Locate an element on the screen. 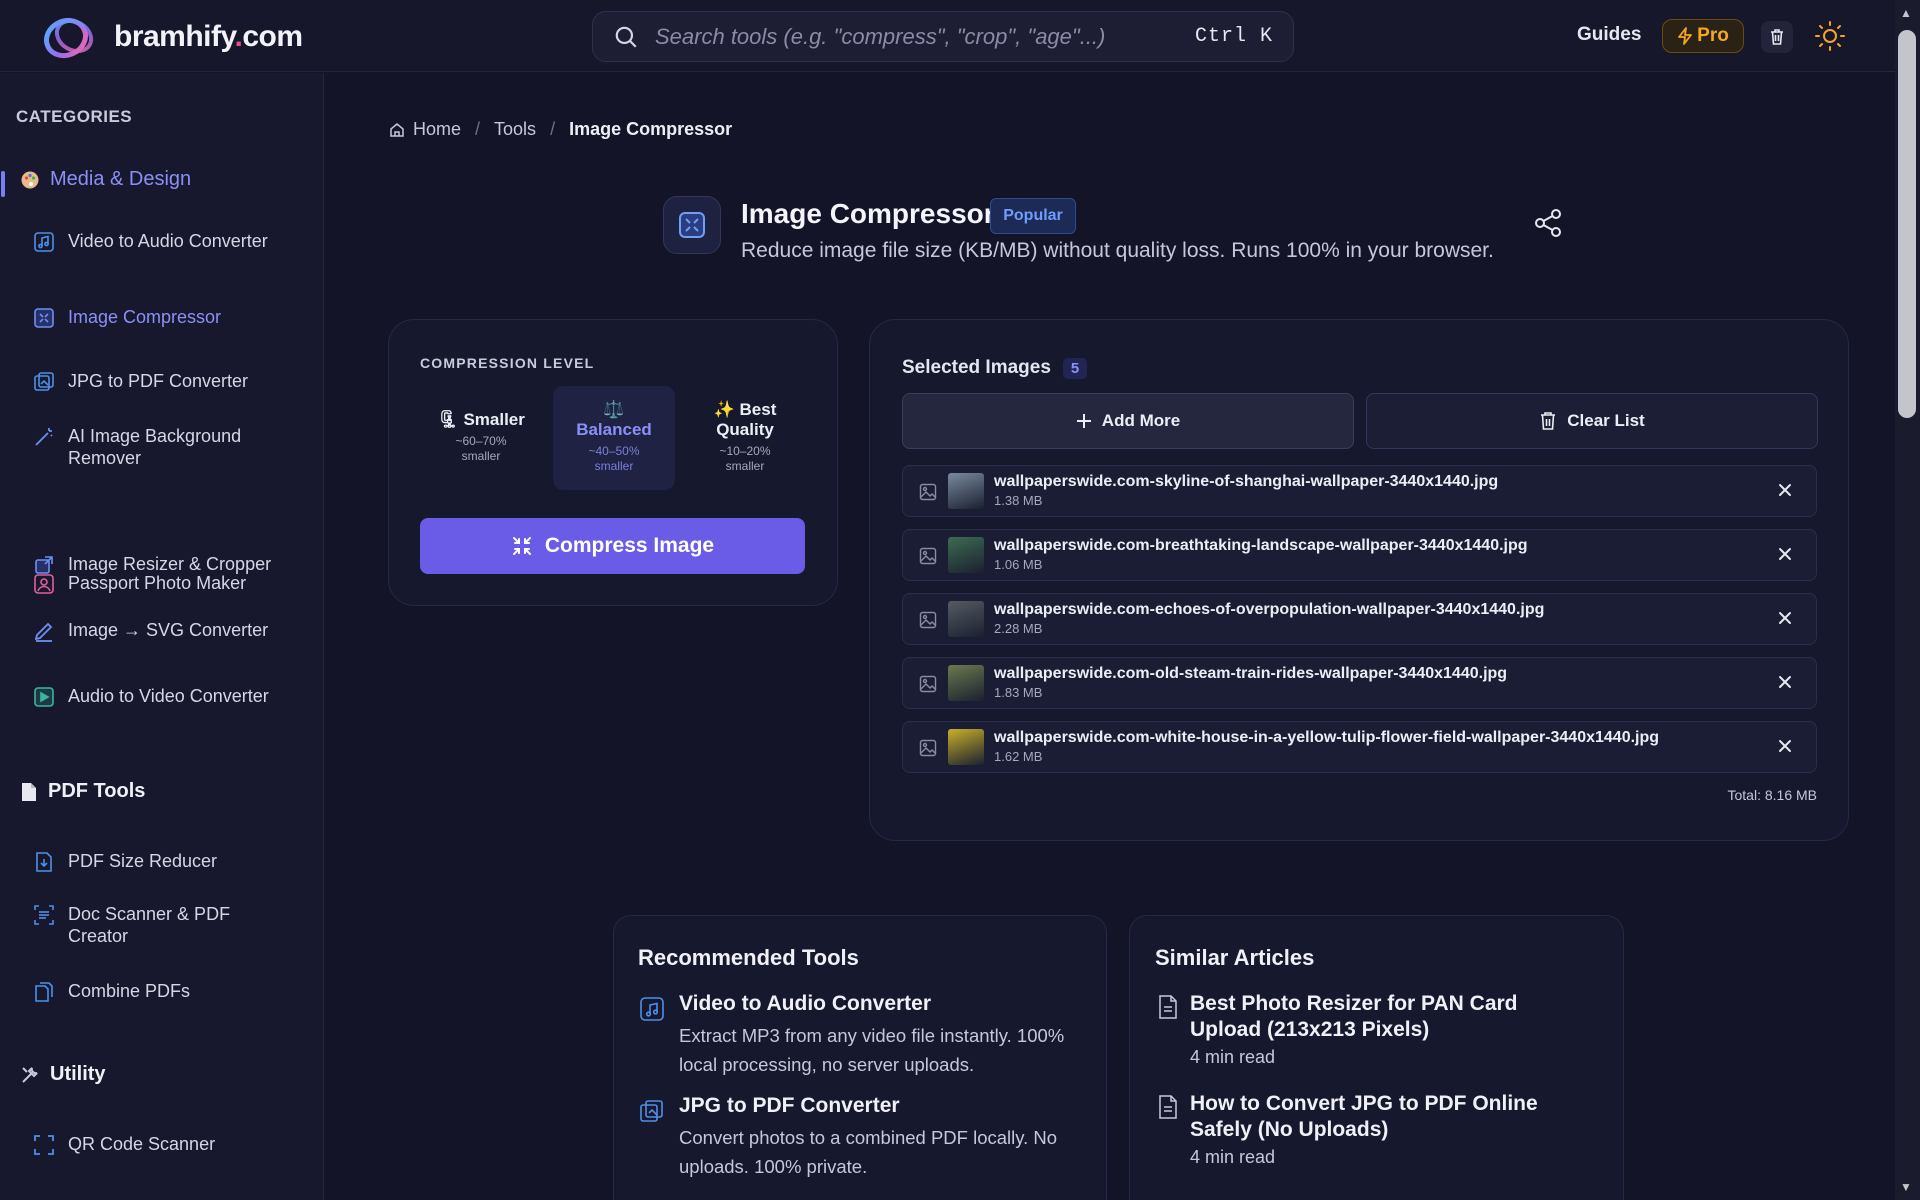  sidebar-item-pdf-size-reducer: PDF Size Reducer is located at coordinates (158, 861).